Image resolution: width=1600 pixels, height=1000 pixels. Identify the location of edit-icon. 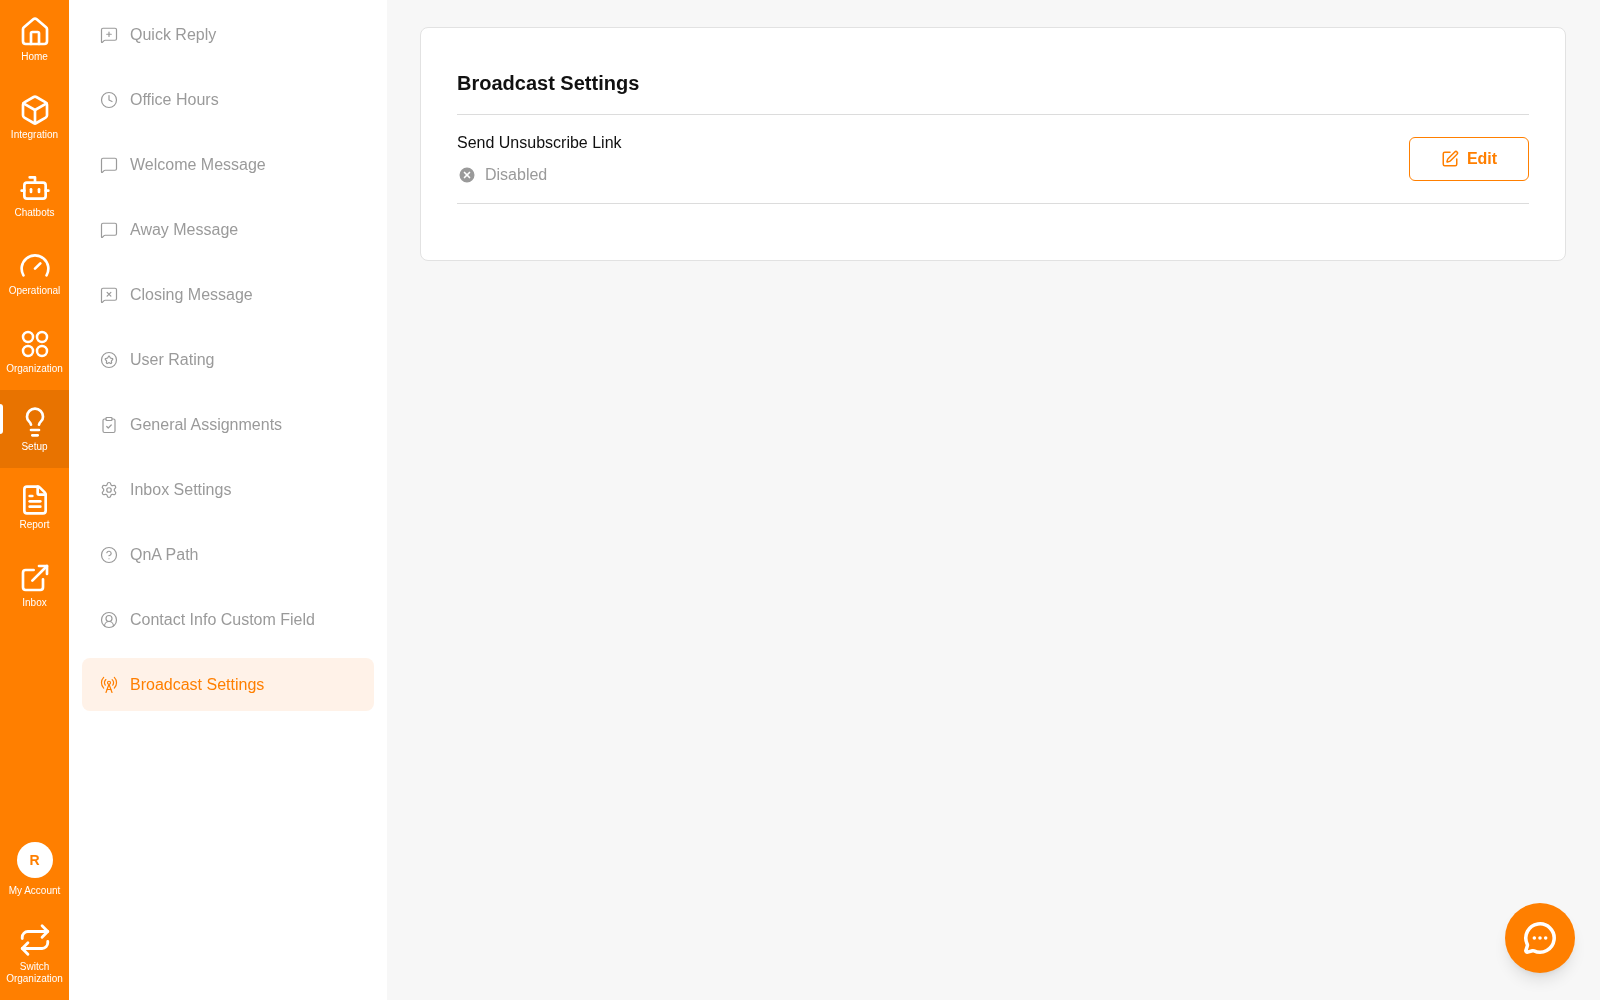
(1449, 159).